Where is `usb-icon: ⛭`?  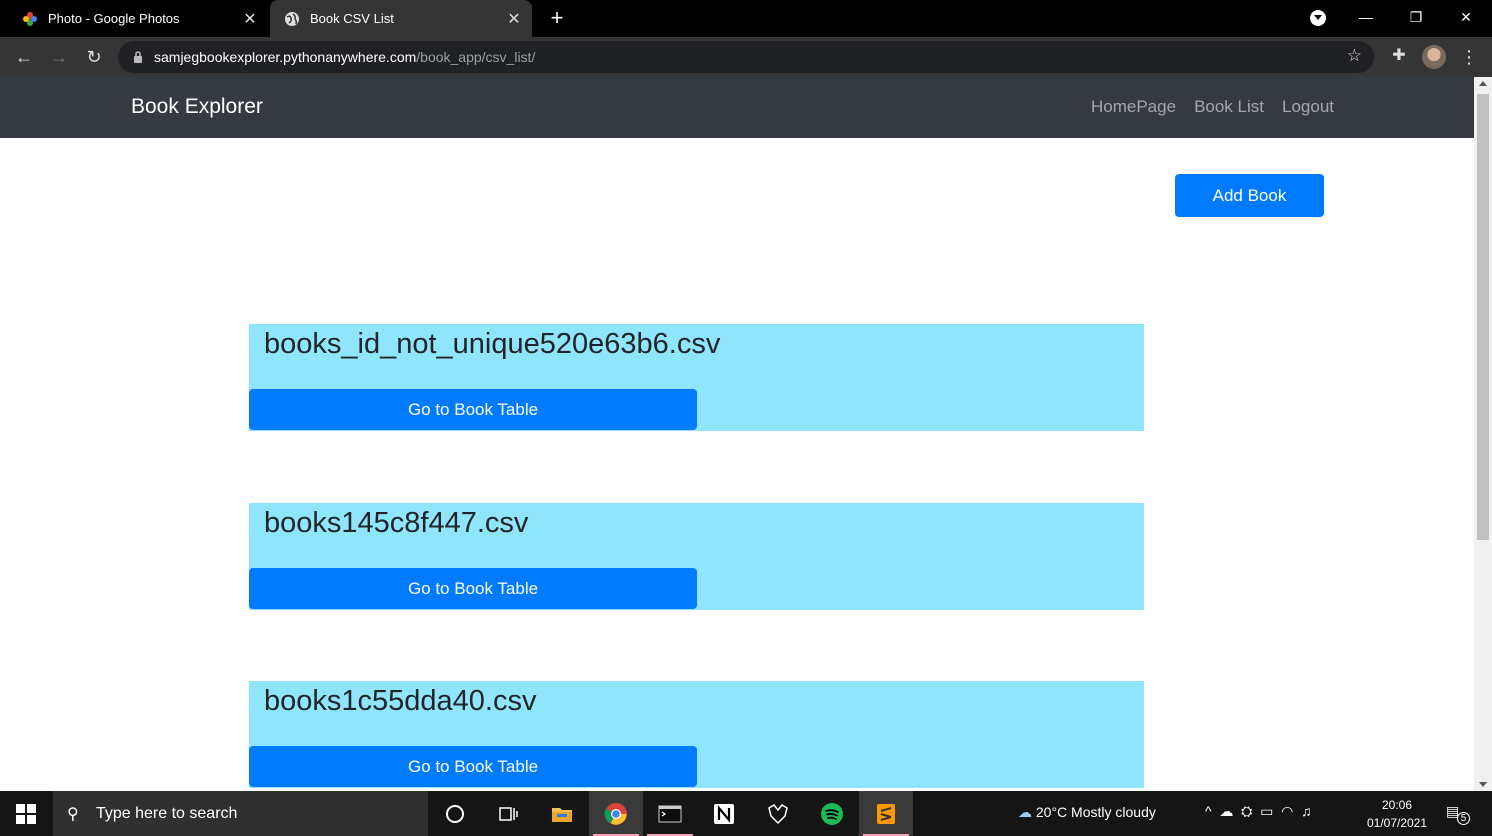 usb-icon: ⛭ is located at coordinates (1246, 811).